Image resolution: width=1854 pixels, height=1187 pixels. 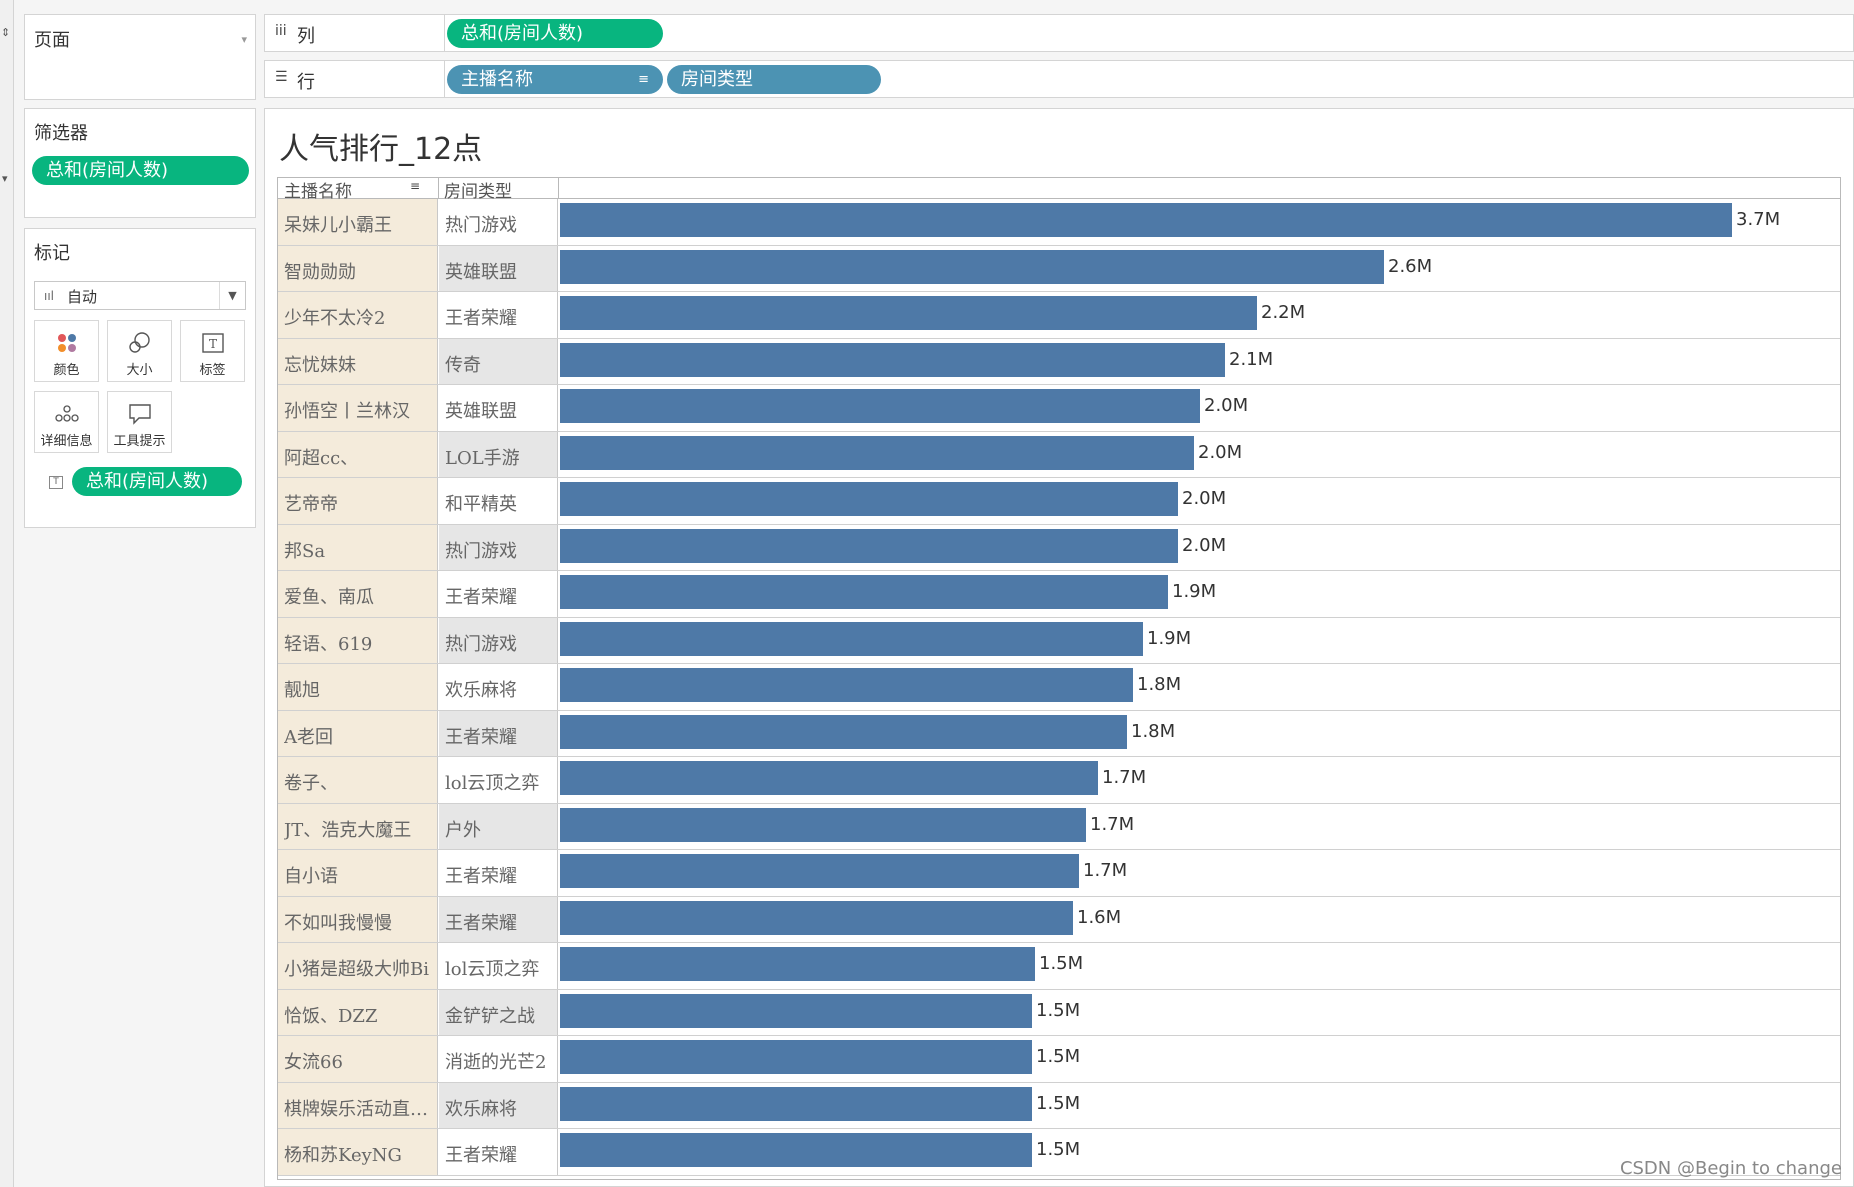 What do you see at coordinates (358, 687) in the screenshot?
I see `anchor-name-cell: 靓旭` at bounding box center [358, 687].